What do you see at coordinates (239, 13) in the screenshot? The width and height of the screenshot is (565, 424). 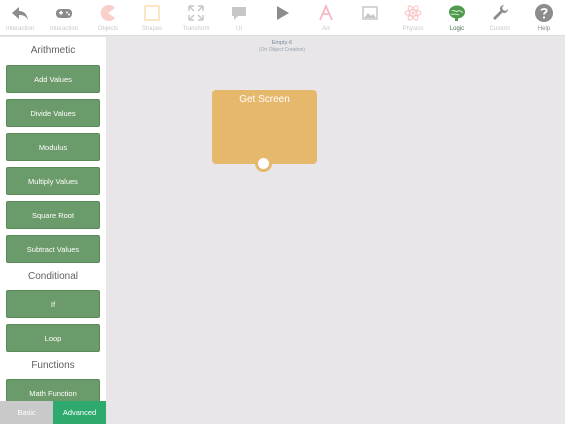 I see `speech-bubble-icon` at bounding box center [239, 13].